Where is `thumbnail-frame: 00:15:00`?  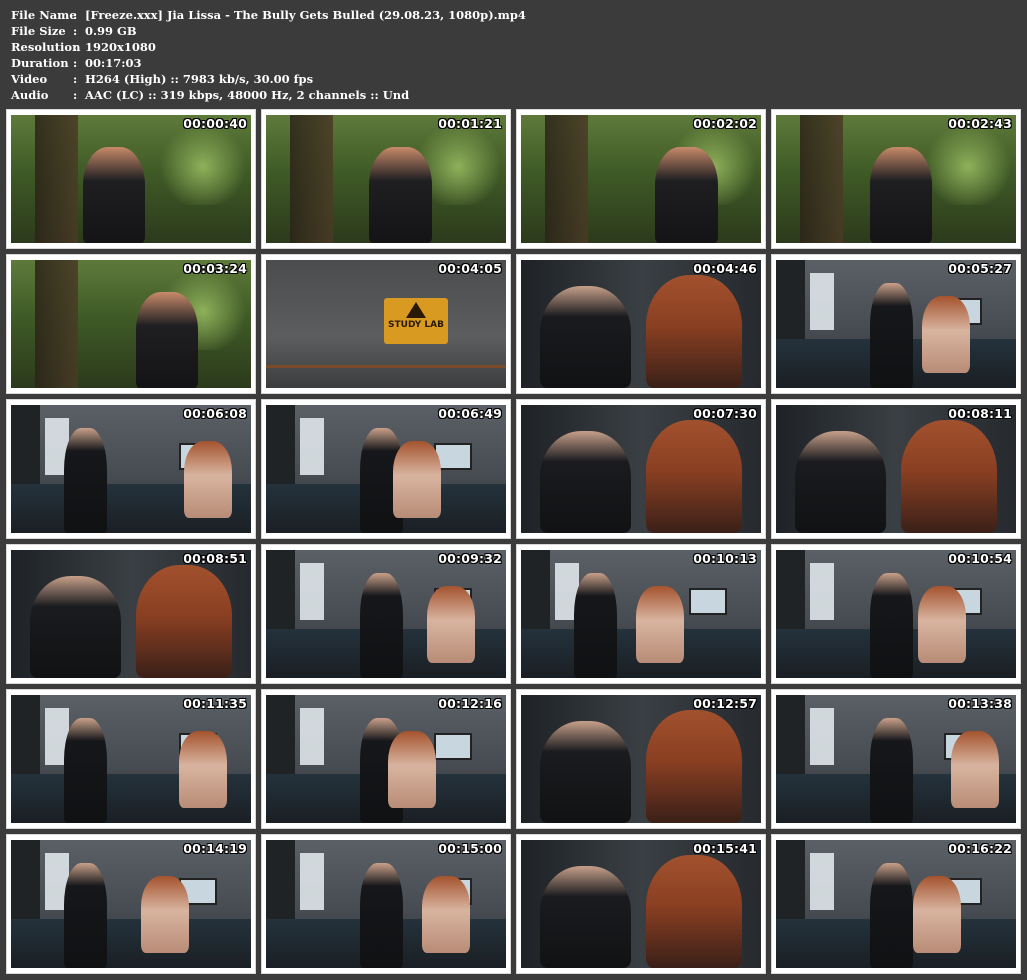 thumbnail-frame: 00:15:00 is located at coordinates (386, 904).